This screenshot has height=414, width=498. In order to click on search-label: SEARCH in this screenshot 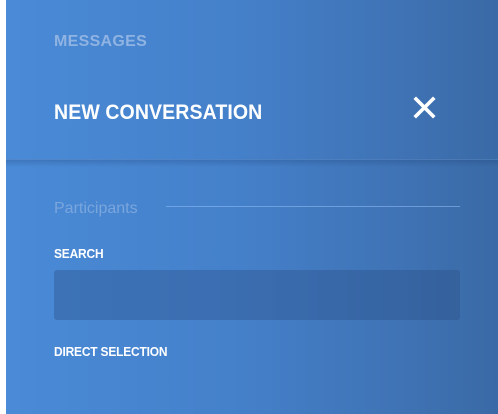, I will do `click(79, 253)`.